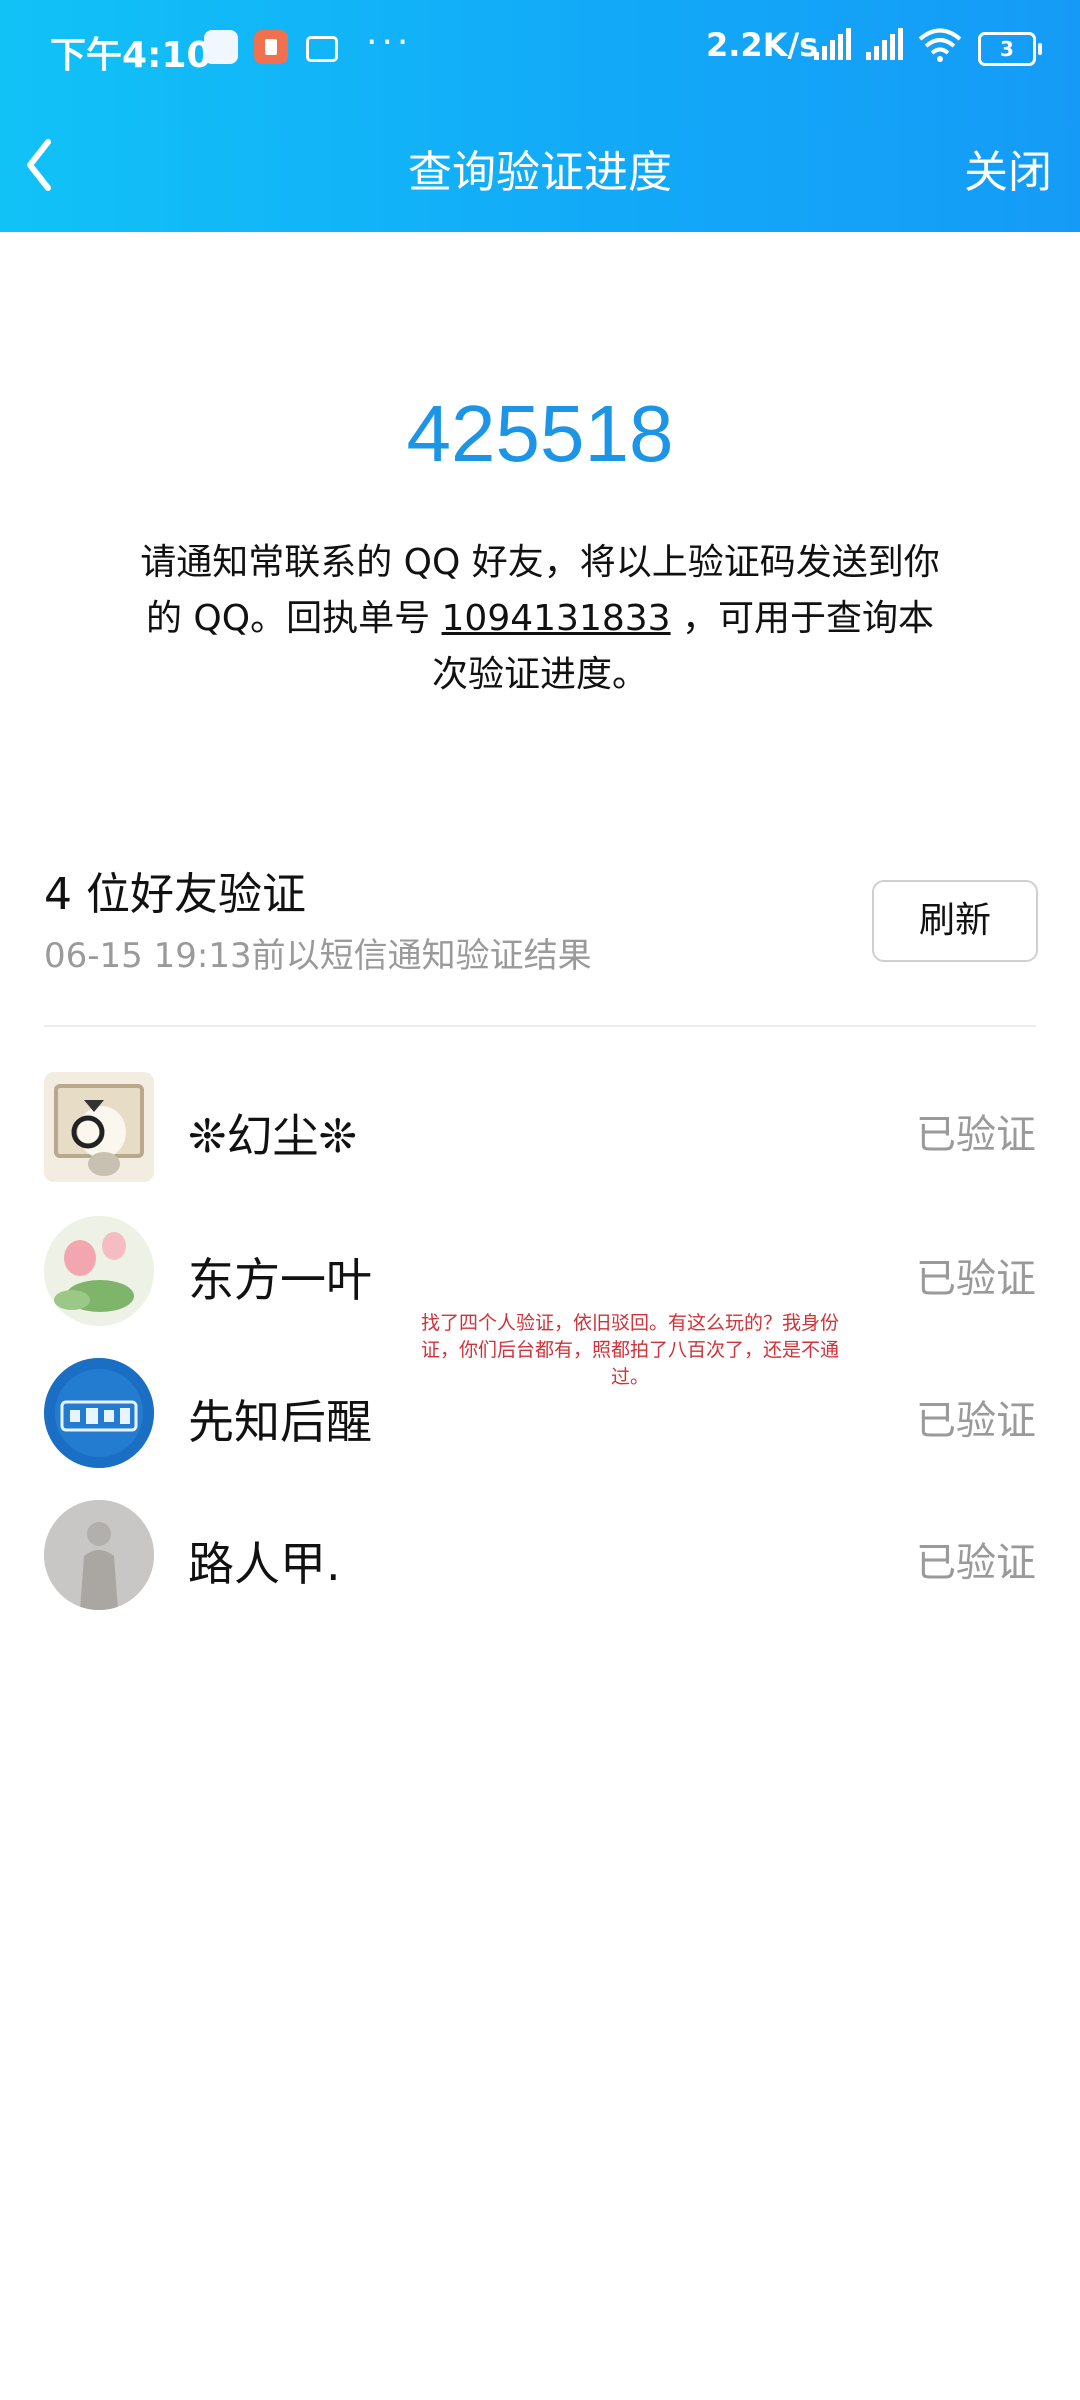 The image size is (1080, 2400). What do you see at coordinates (175, 894) in the screenshot?
I see `friends-section-title: 4 位好友验证` at bounding box center [175, 894].